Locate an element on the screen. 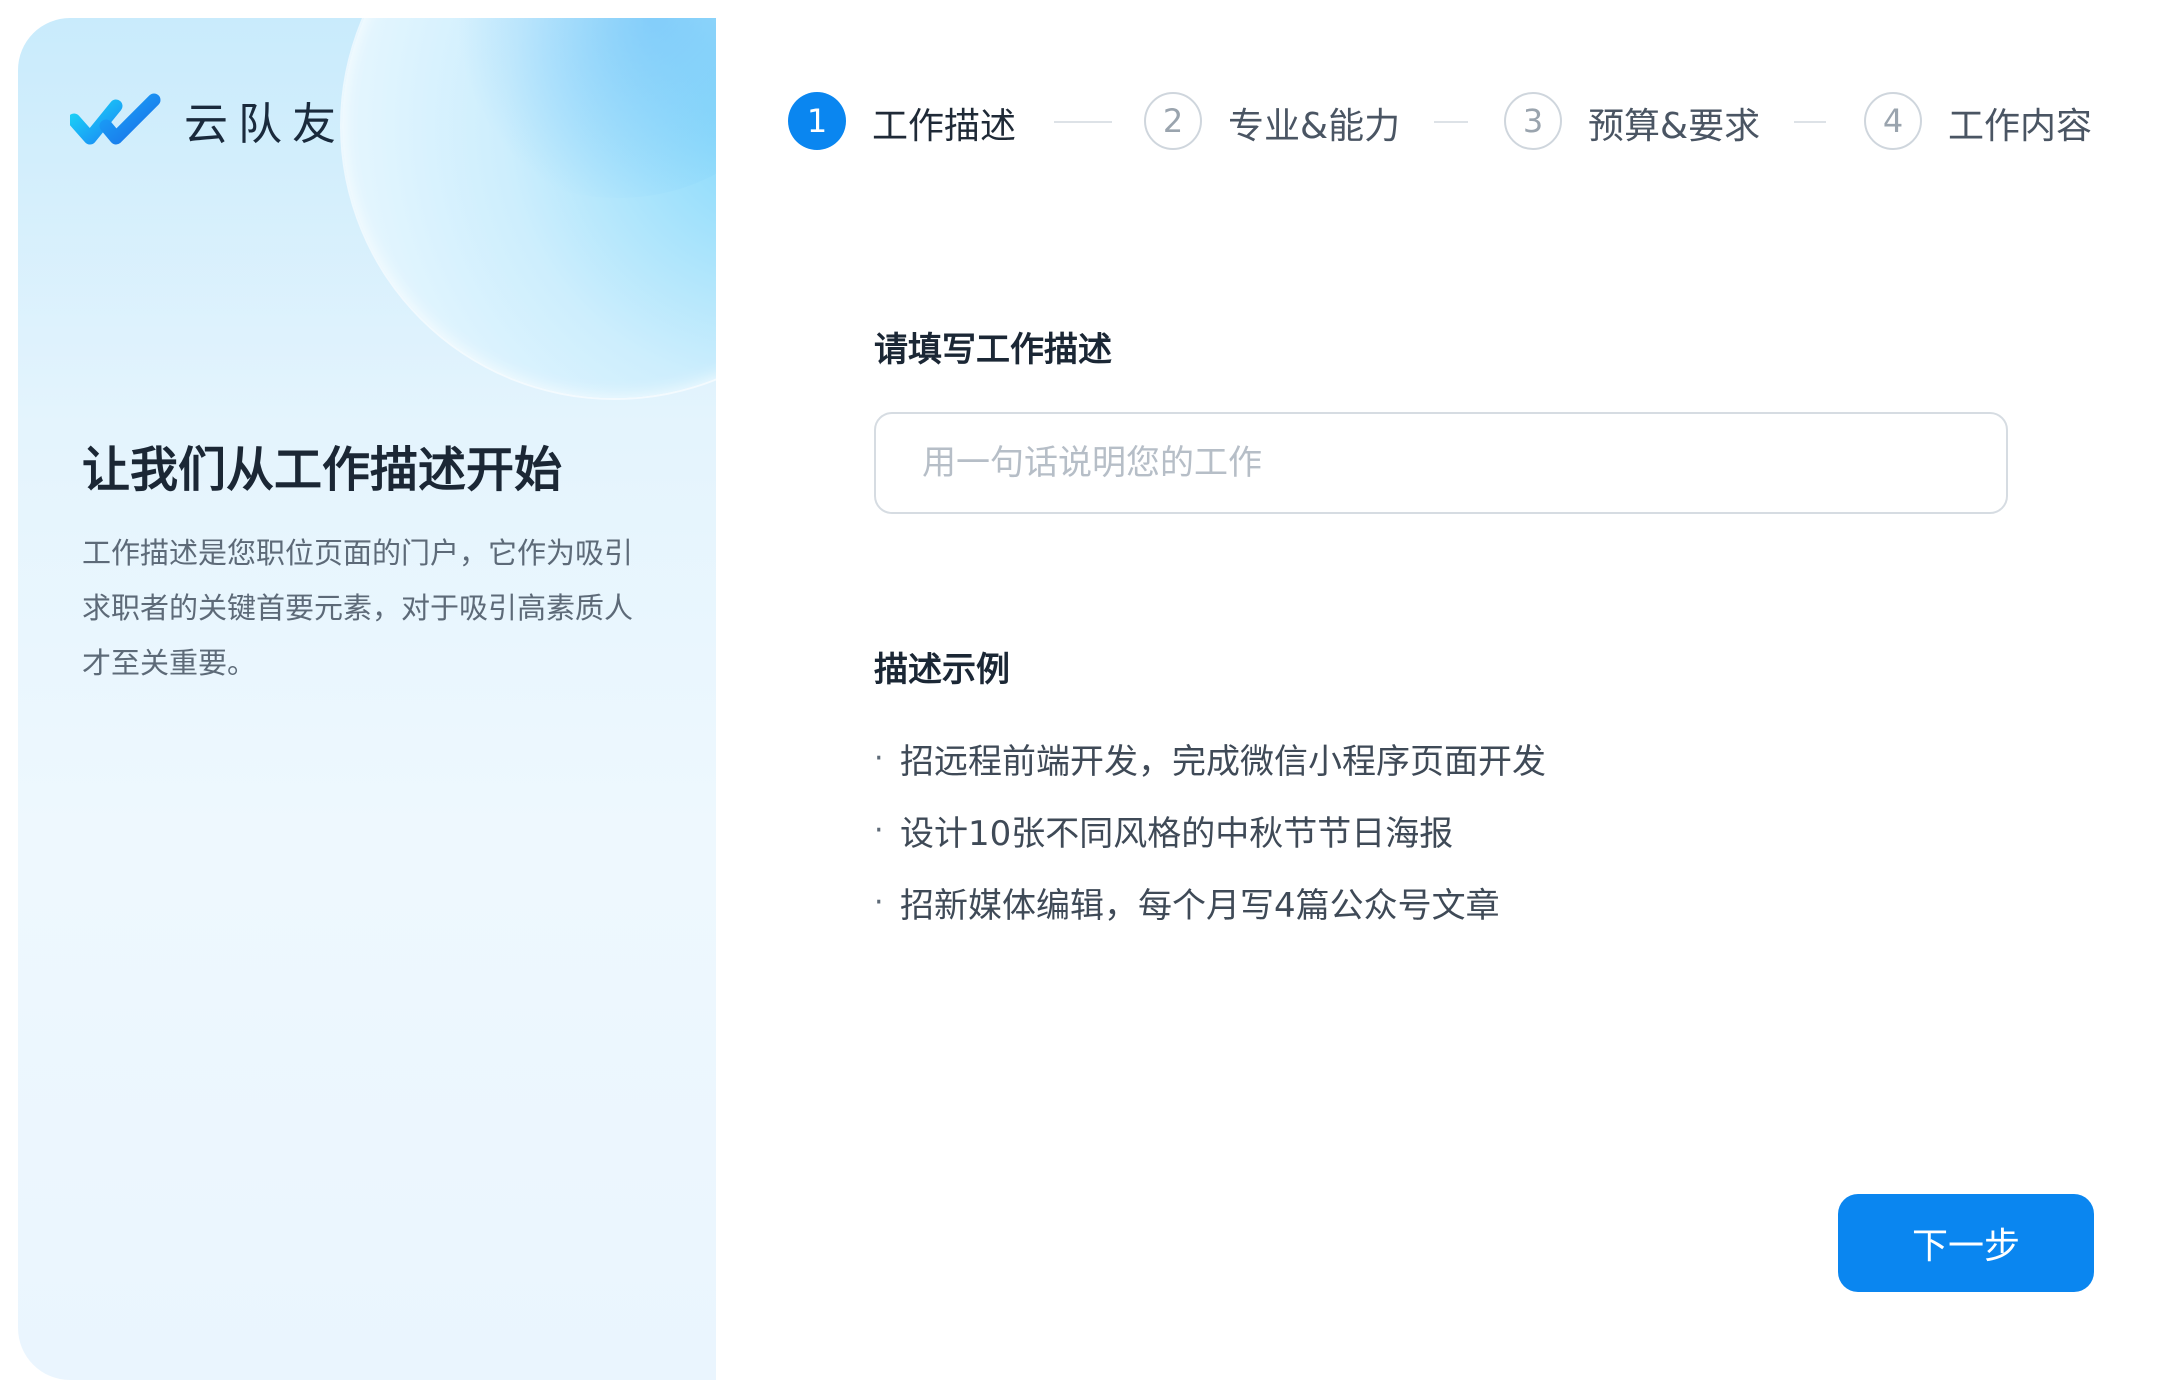 The width and height of the screenshot is (2172, 1380). brand-logo: 云队友 is located at coordinates (208, 120).